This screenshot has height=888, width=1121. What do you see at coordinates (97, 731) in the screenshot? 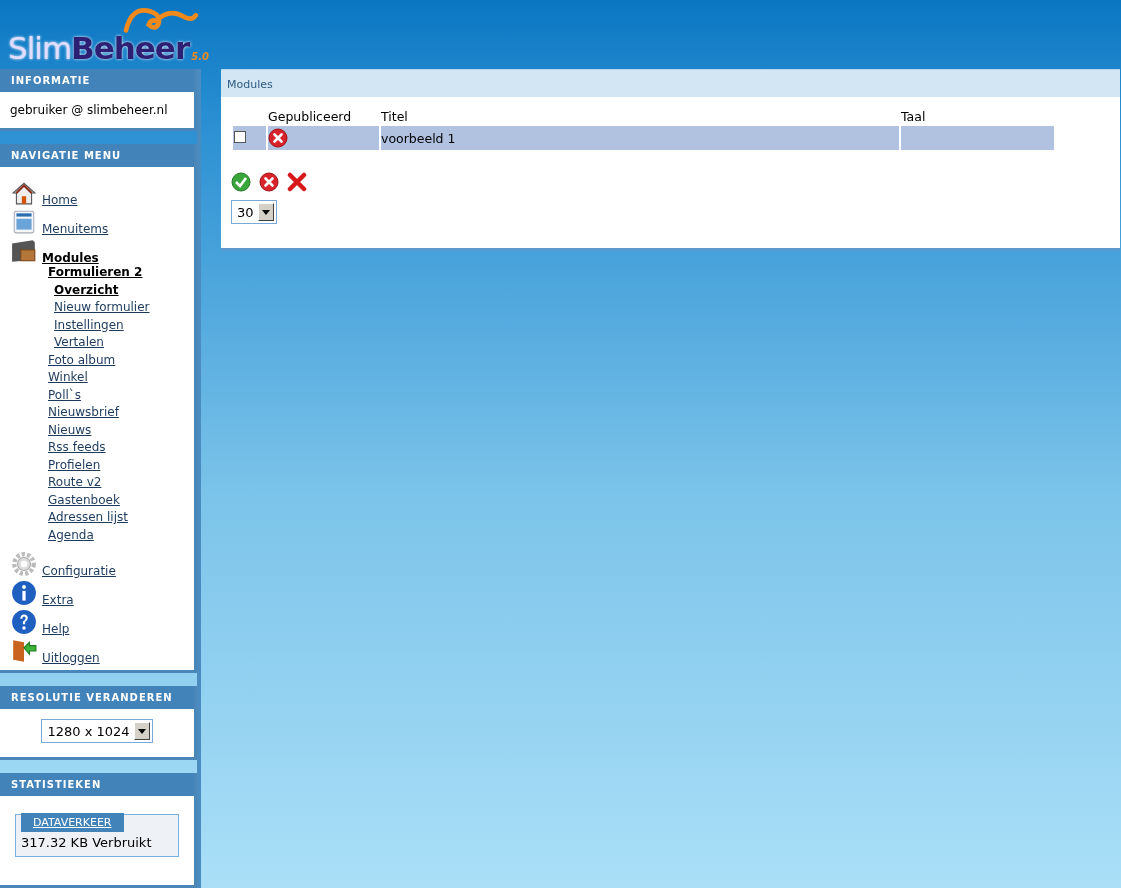
I see `resolution-select: 1280 x 1024` at bounding box center [97, 731].